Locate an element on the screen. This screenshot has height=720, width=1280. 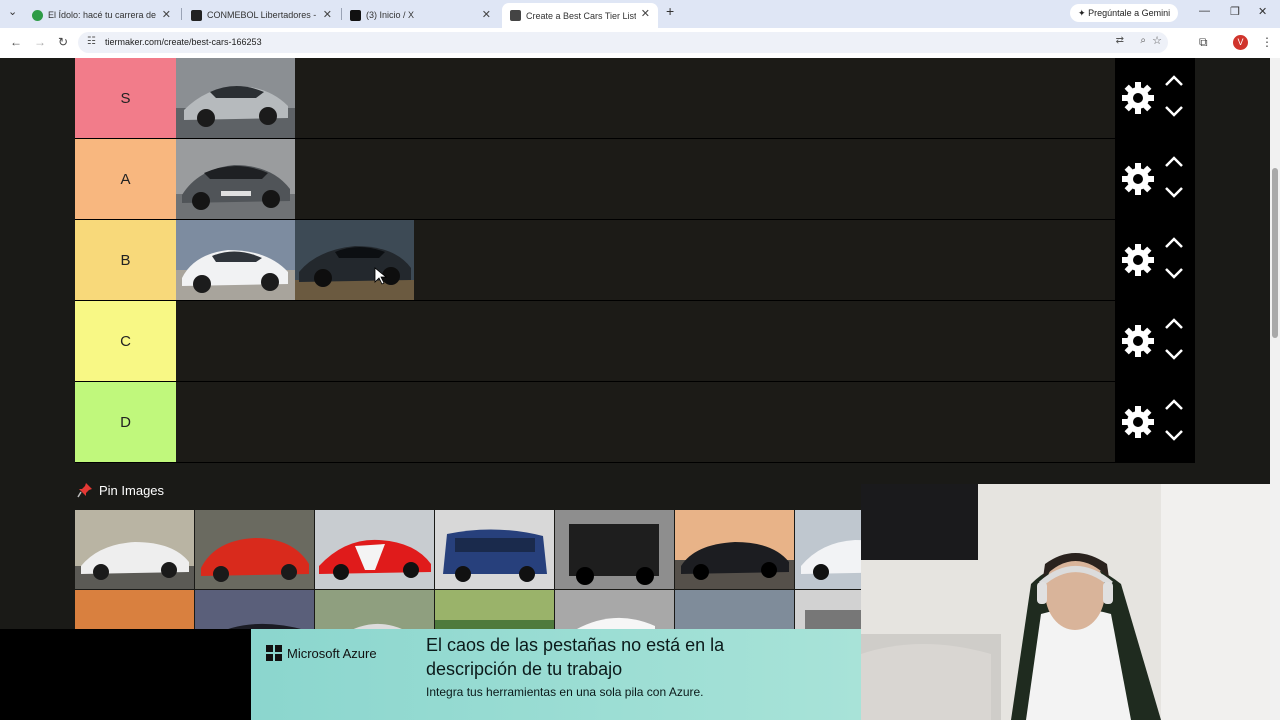
tier-controls-d is located at coordinates (1155, 422).